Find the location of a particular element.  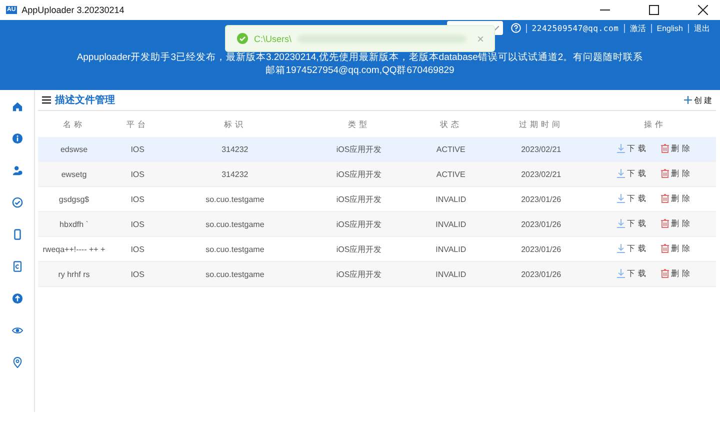

pin-icon is located at coordinates (17, 362).